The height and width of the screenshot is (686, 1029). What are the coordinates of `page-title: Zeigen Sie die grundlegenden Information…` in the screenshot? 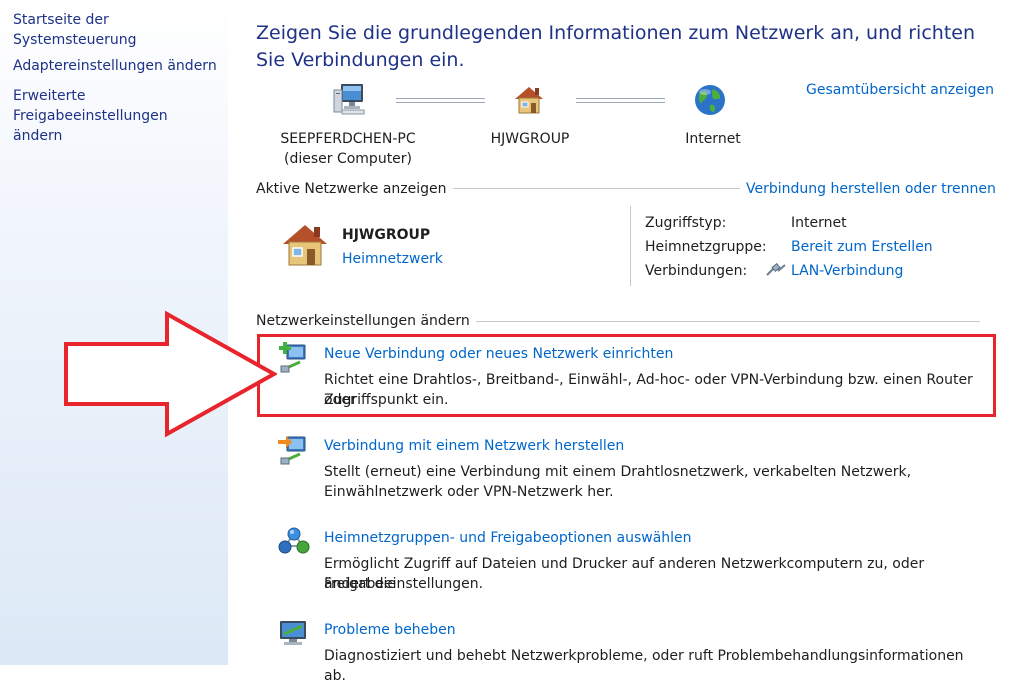 It's located at (615, 46).